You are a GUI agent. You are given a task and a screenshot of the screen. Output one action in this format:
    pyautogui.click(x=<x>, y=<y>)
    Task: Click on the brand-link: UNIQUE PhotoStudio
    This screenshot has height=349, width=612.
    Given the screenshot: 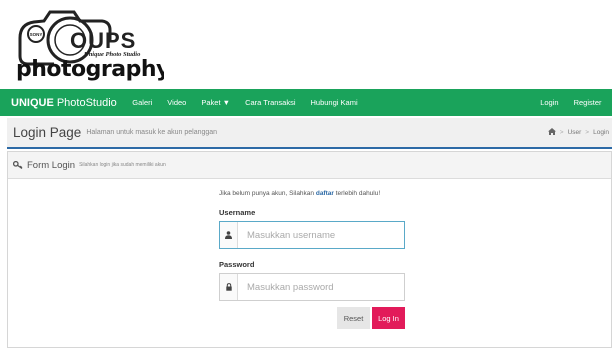 What is the action you would take?
    pyautogui.click(x=58, y=103)
    